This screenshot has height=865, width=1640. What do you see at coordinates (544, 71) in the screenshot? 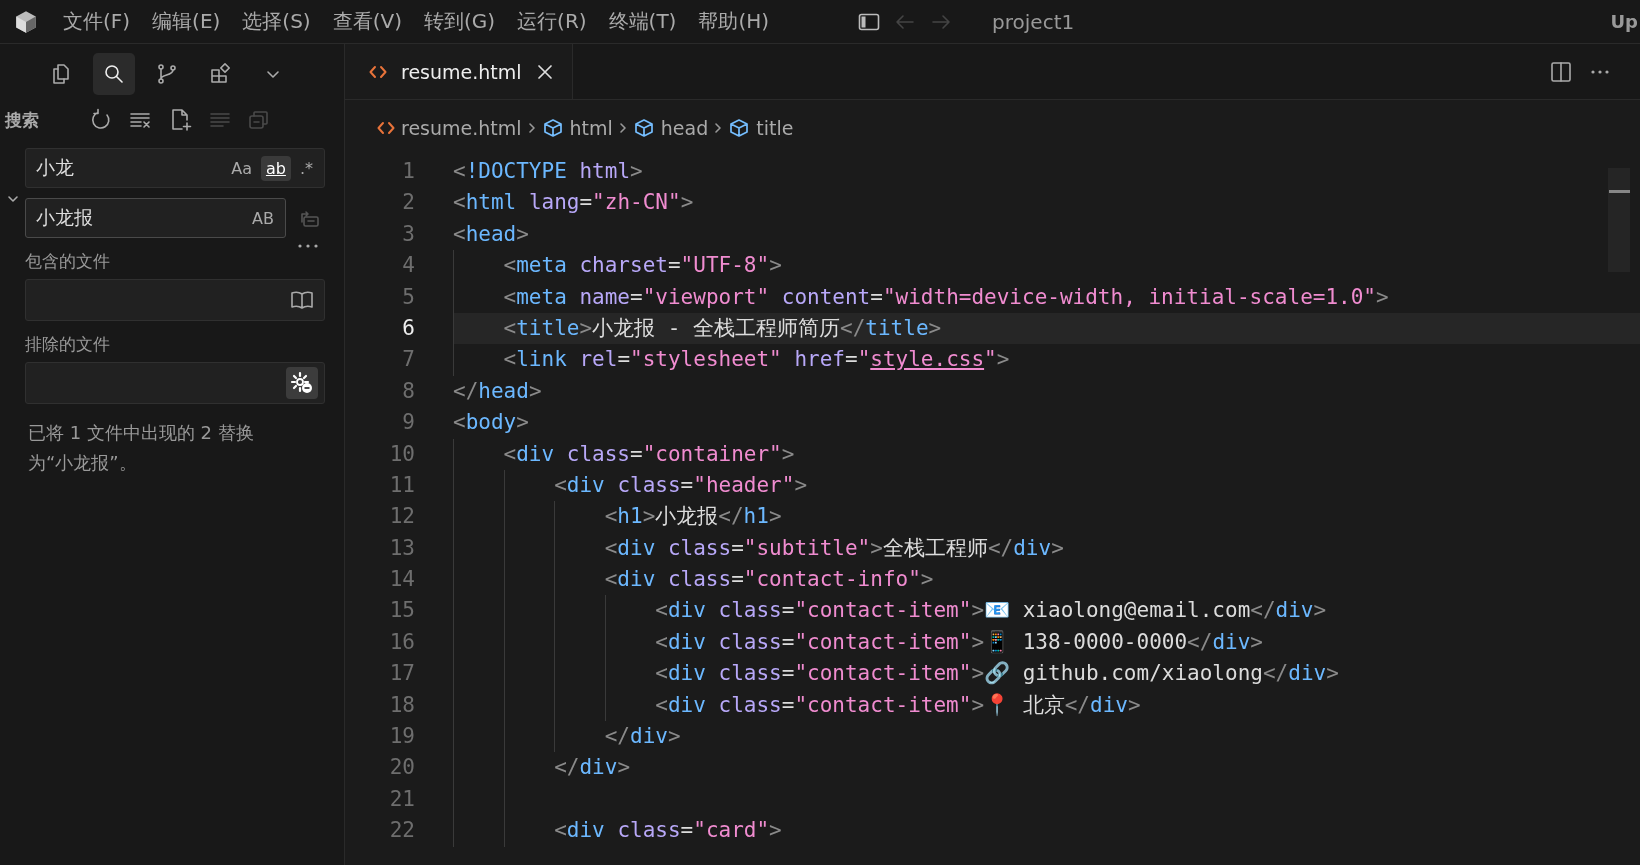
I see `close-icon` at bounding box center [544, 71].